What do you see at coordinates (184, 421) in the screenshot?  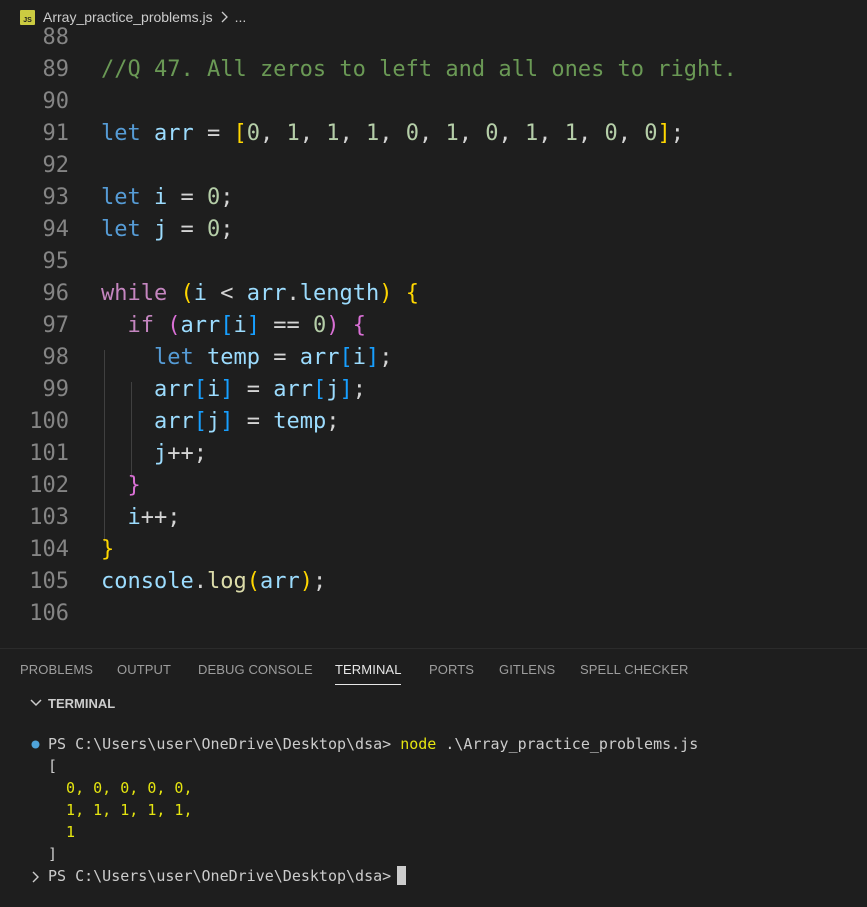 I see `code-line: 100 arr[j] = temp;` at bounding box center [184, 421].